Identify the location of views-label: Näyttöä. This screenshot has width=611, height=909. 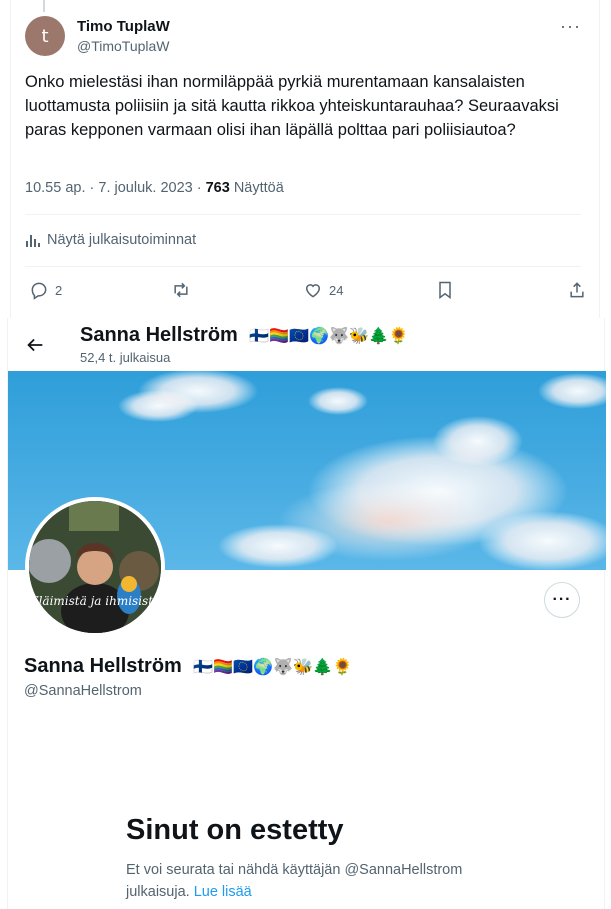
(258, 188).